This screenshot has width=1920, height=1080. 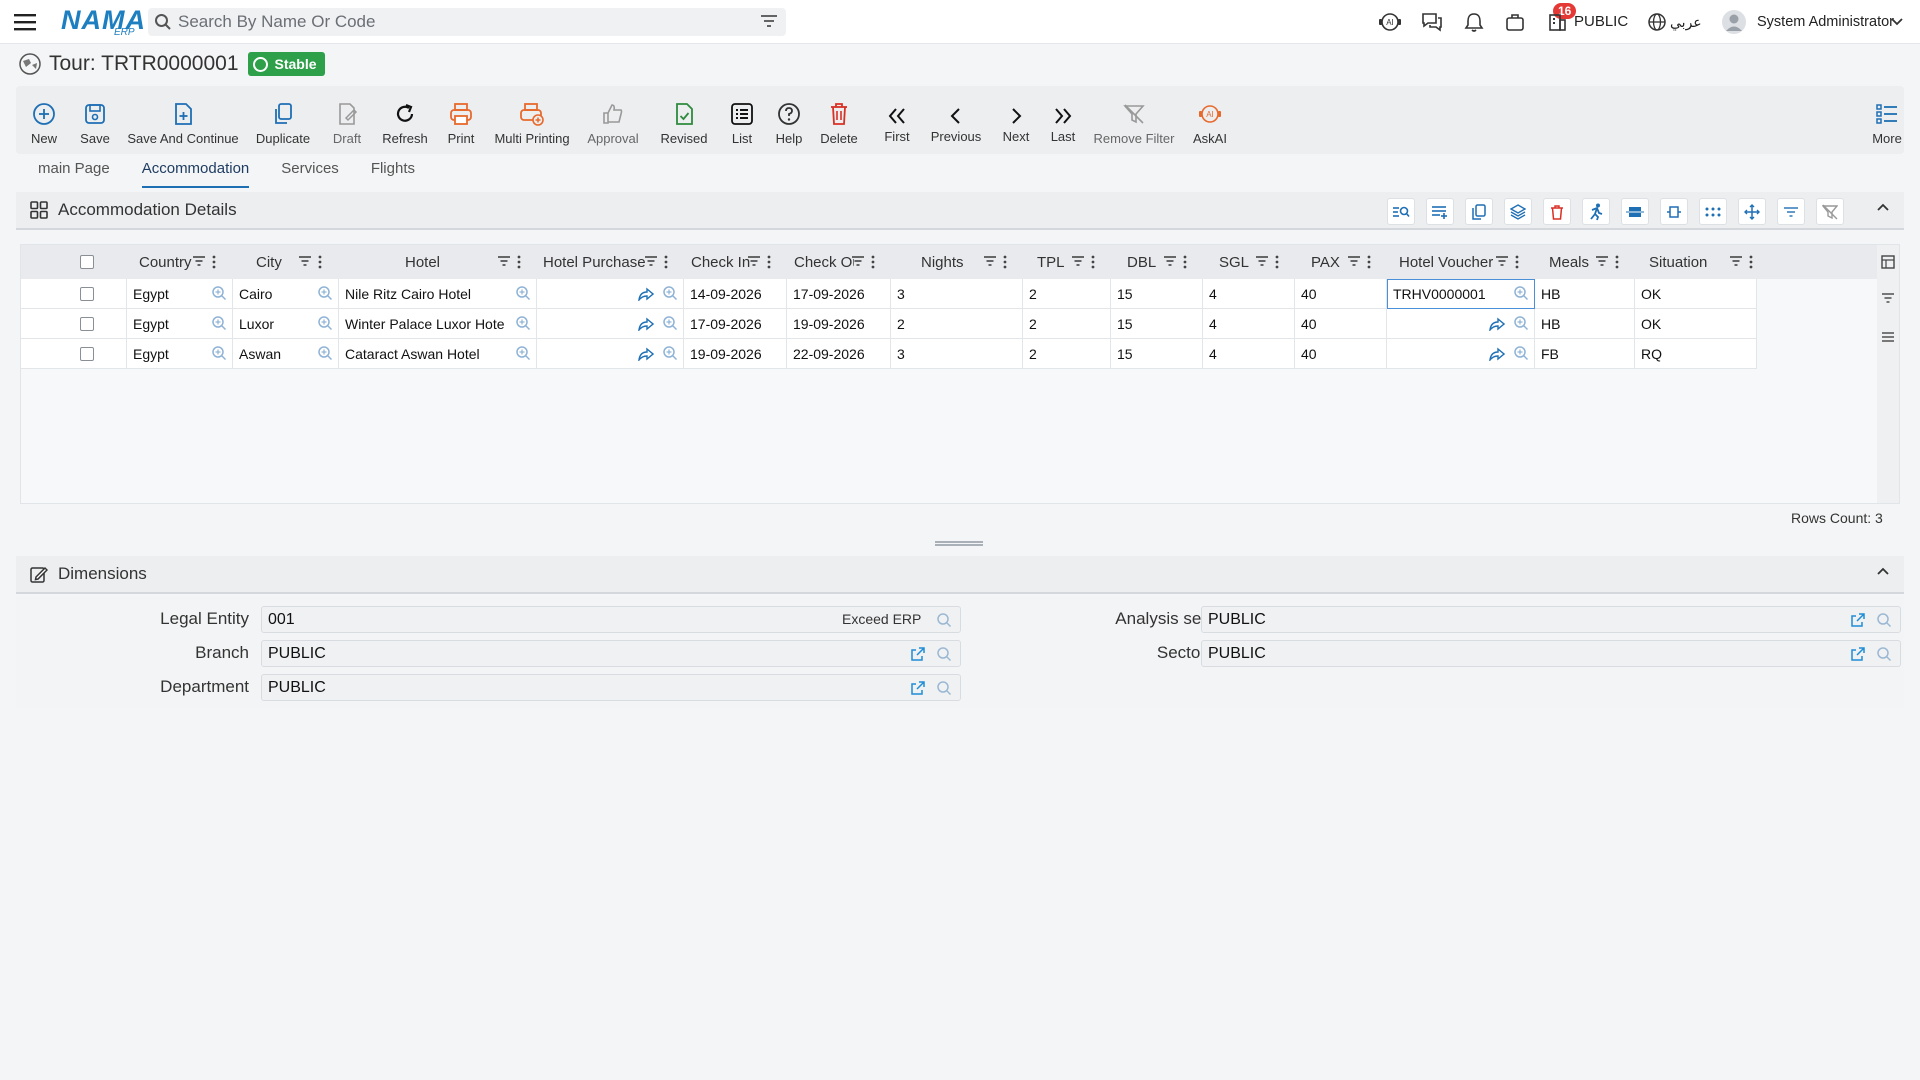 I want to click on cell-hotel: Cataract Aswan Hotel, so click(x=438, y=354).